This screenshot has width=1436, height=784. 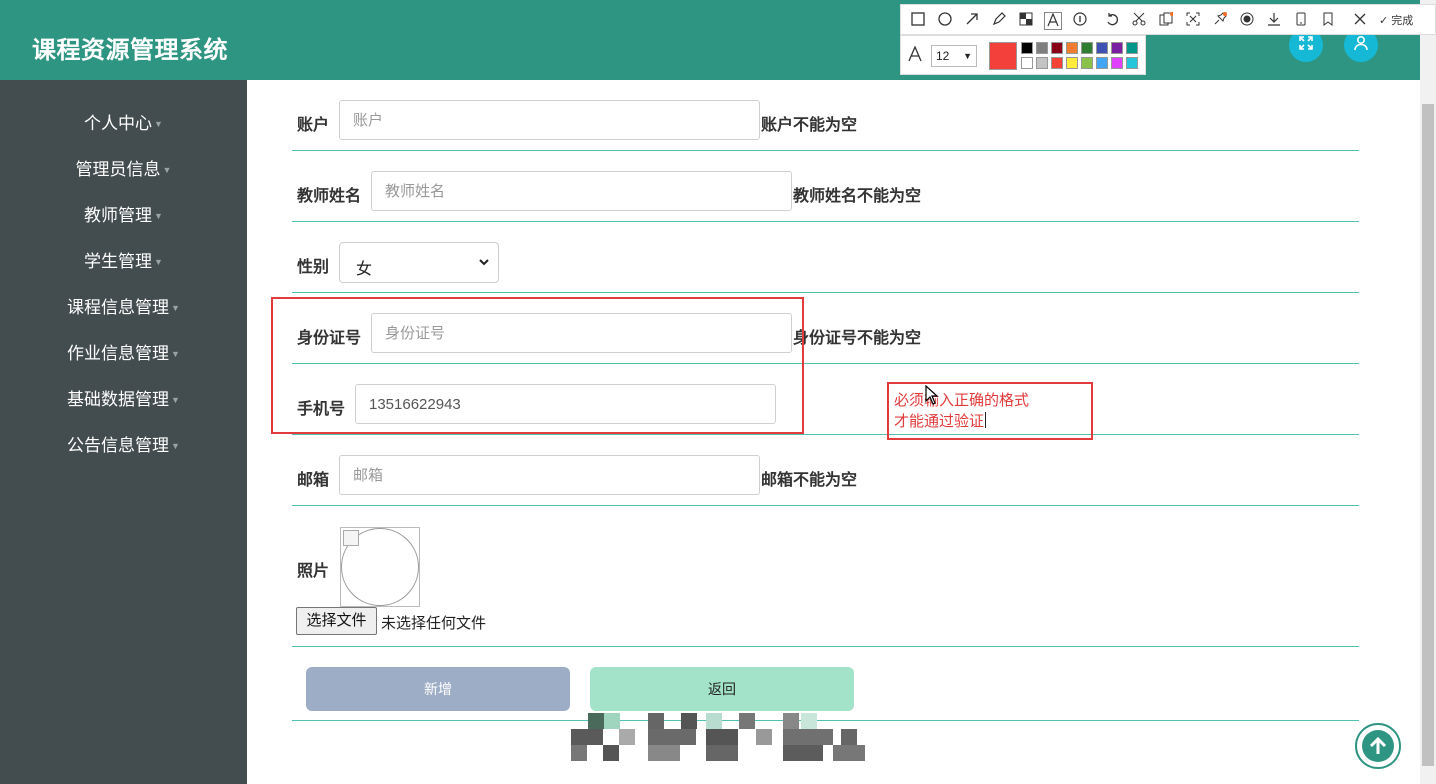 I want to click on scrollbar-thumb, so click(x=1428, y=435).